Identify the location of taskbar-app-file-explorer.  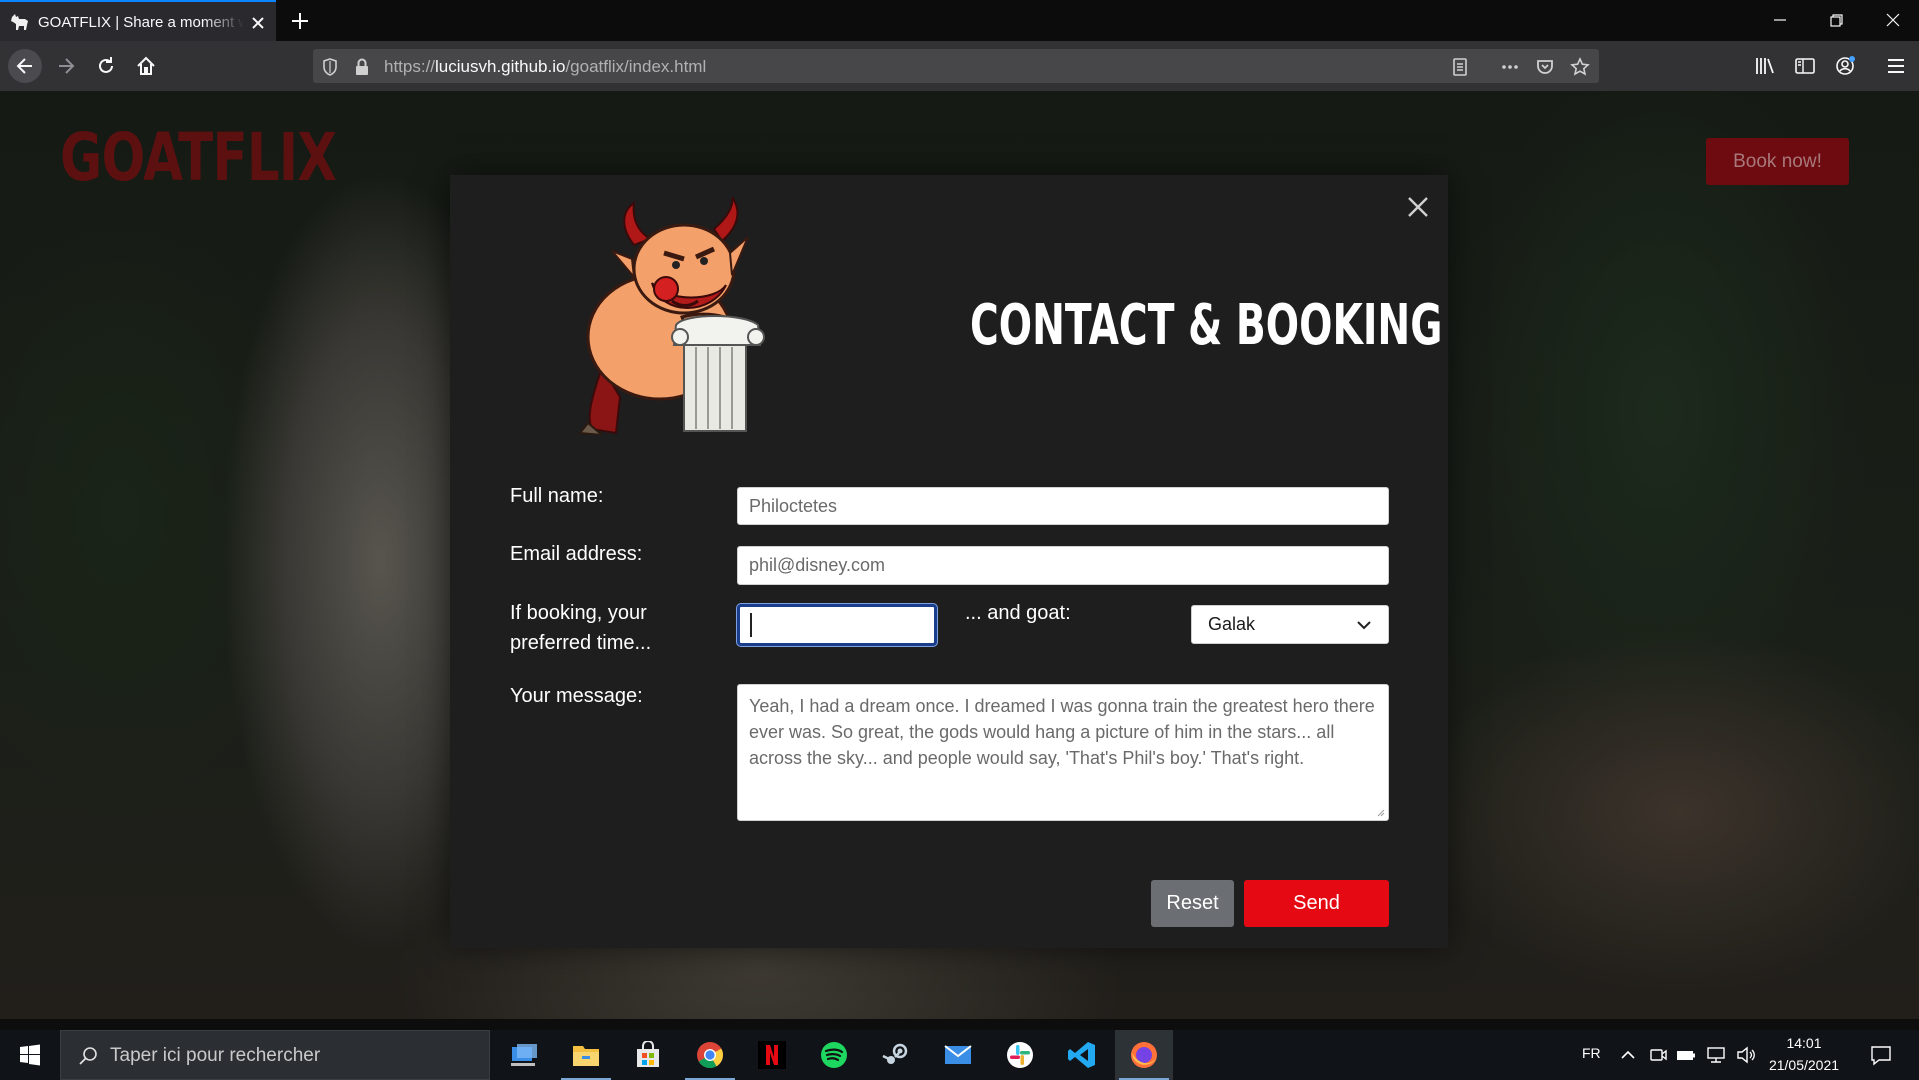
(586, 1055).